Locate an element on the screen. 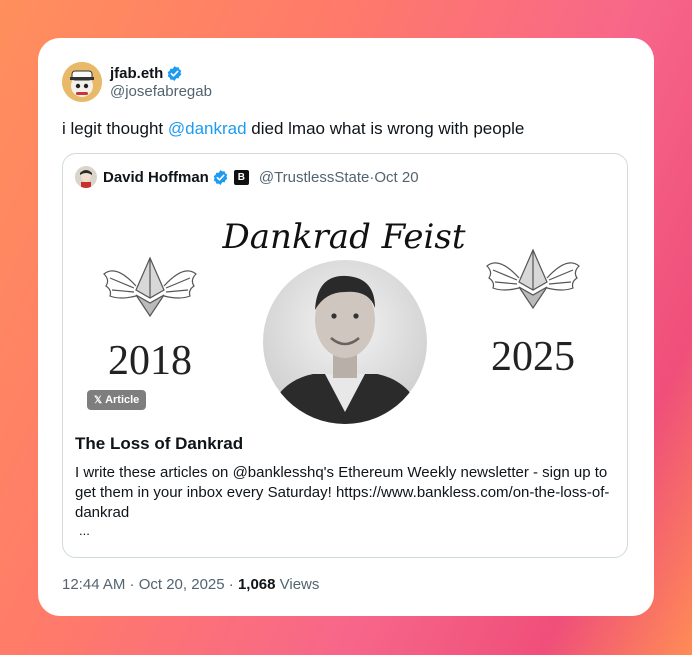 The height and width of the screenshot is (655, 692). quote-author-name: David Hoffman is located at coordinates (156, 177).